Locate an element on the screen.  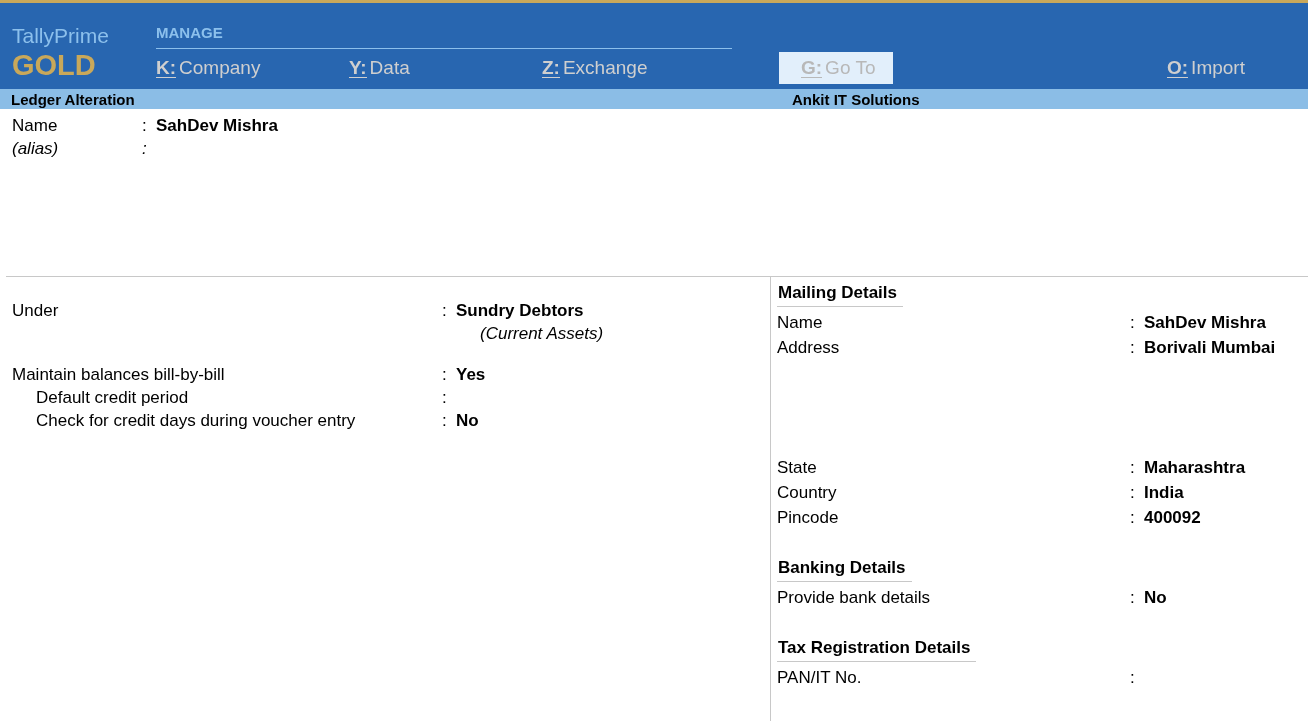
edition-label: GOLD is located at coordinates (54, 65).